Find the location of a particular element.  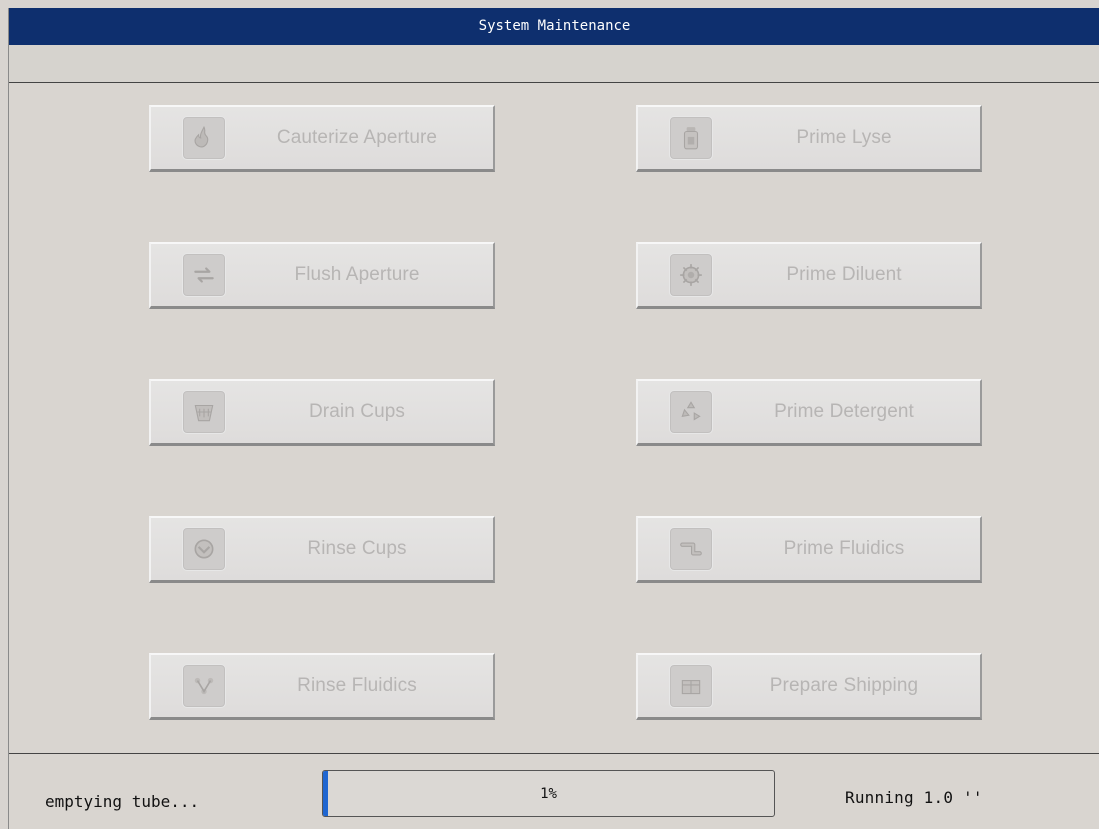

prepare-shipping-button: Prepare Shipping is located at coordinates (809, 686).